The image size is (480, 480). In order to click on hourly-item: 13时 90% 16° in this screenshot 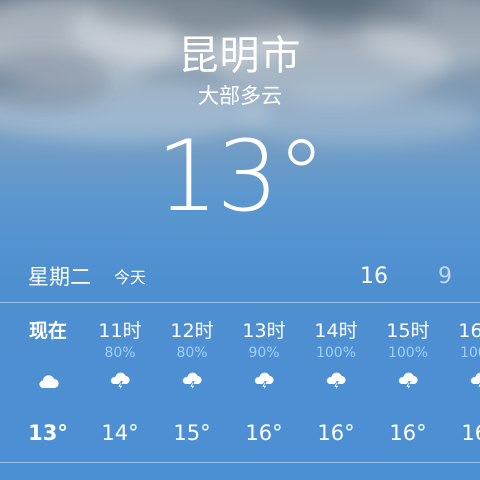, I will do `click(264, 382)`.